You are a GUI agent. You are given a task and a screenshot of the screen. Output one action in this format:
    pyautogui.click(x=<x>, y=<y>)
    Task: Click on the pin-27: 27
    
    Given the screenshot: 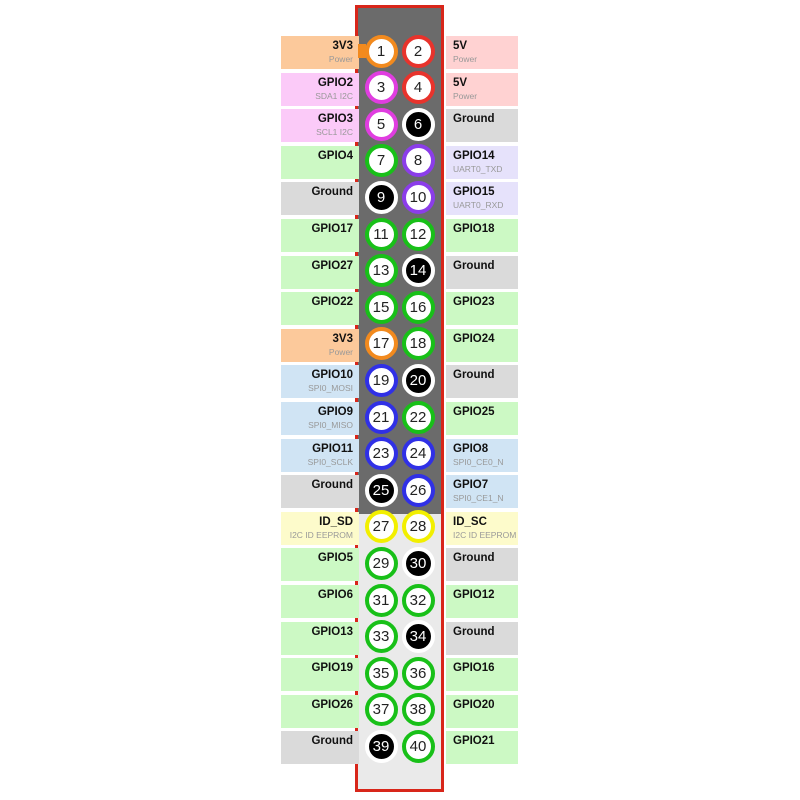 What is the action you would take?
    pyautogui.click(x=381, y=527)
    